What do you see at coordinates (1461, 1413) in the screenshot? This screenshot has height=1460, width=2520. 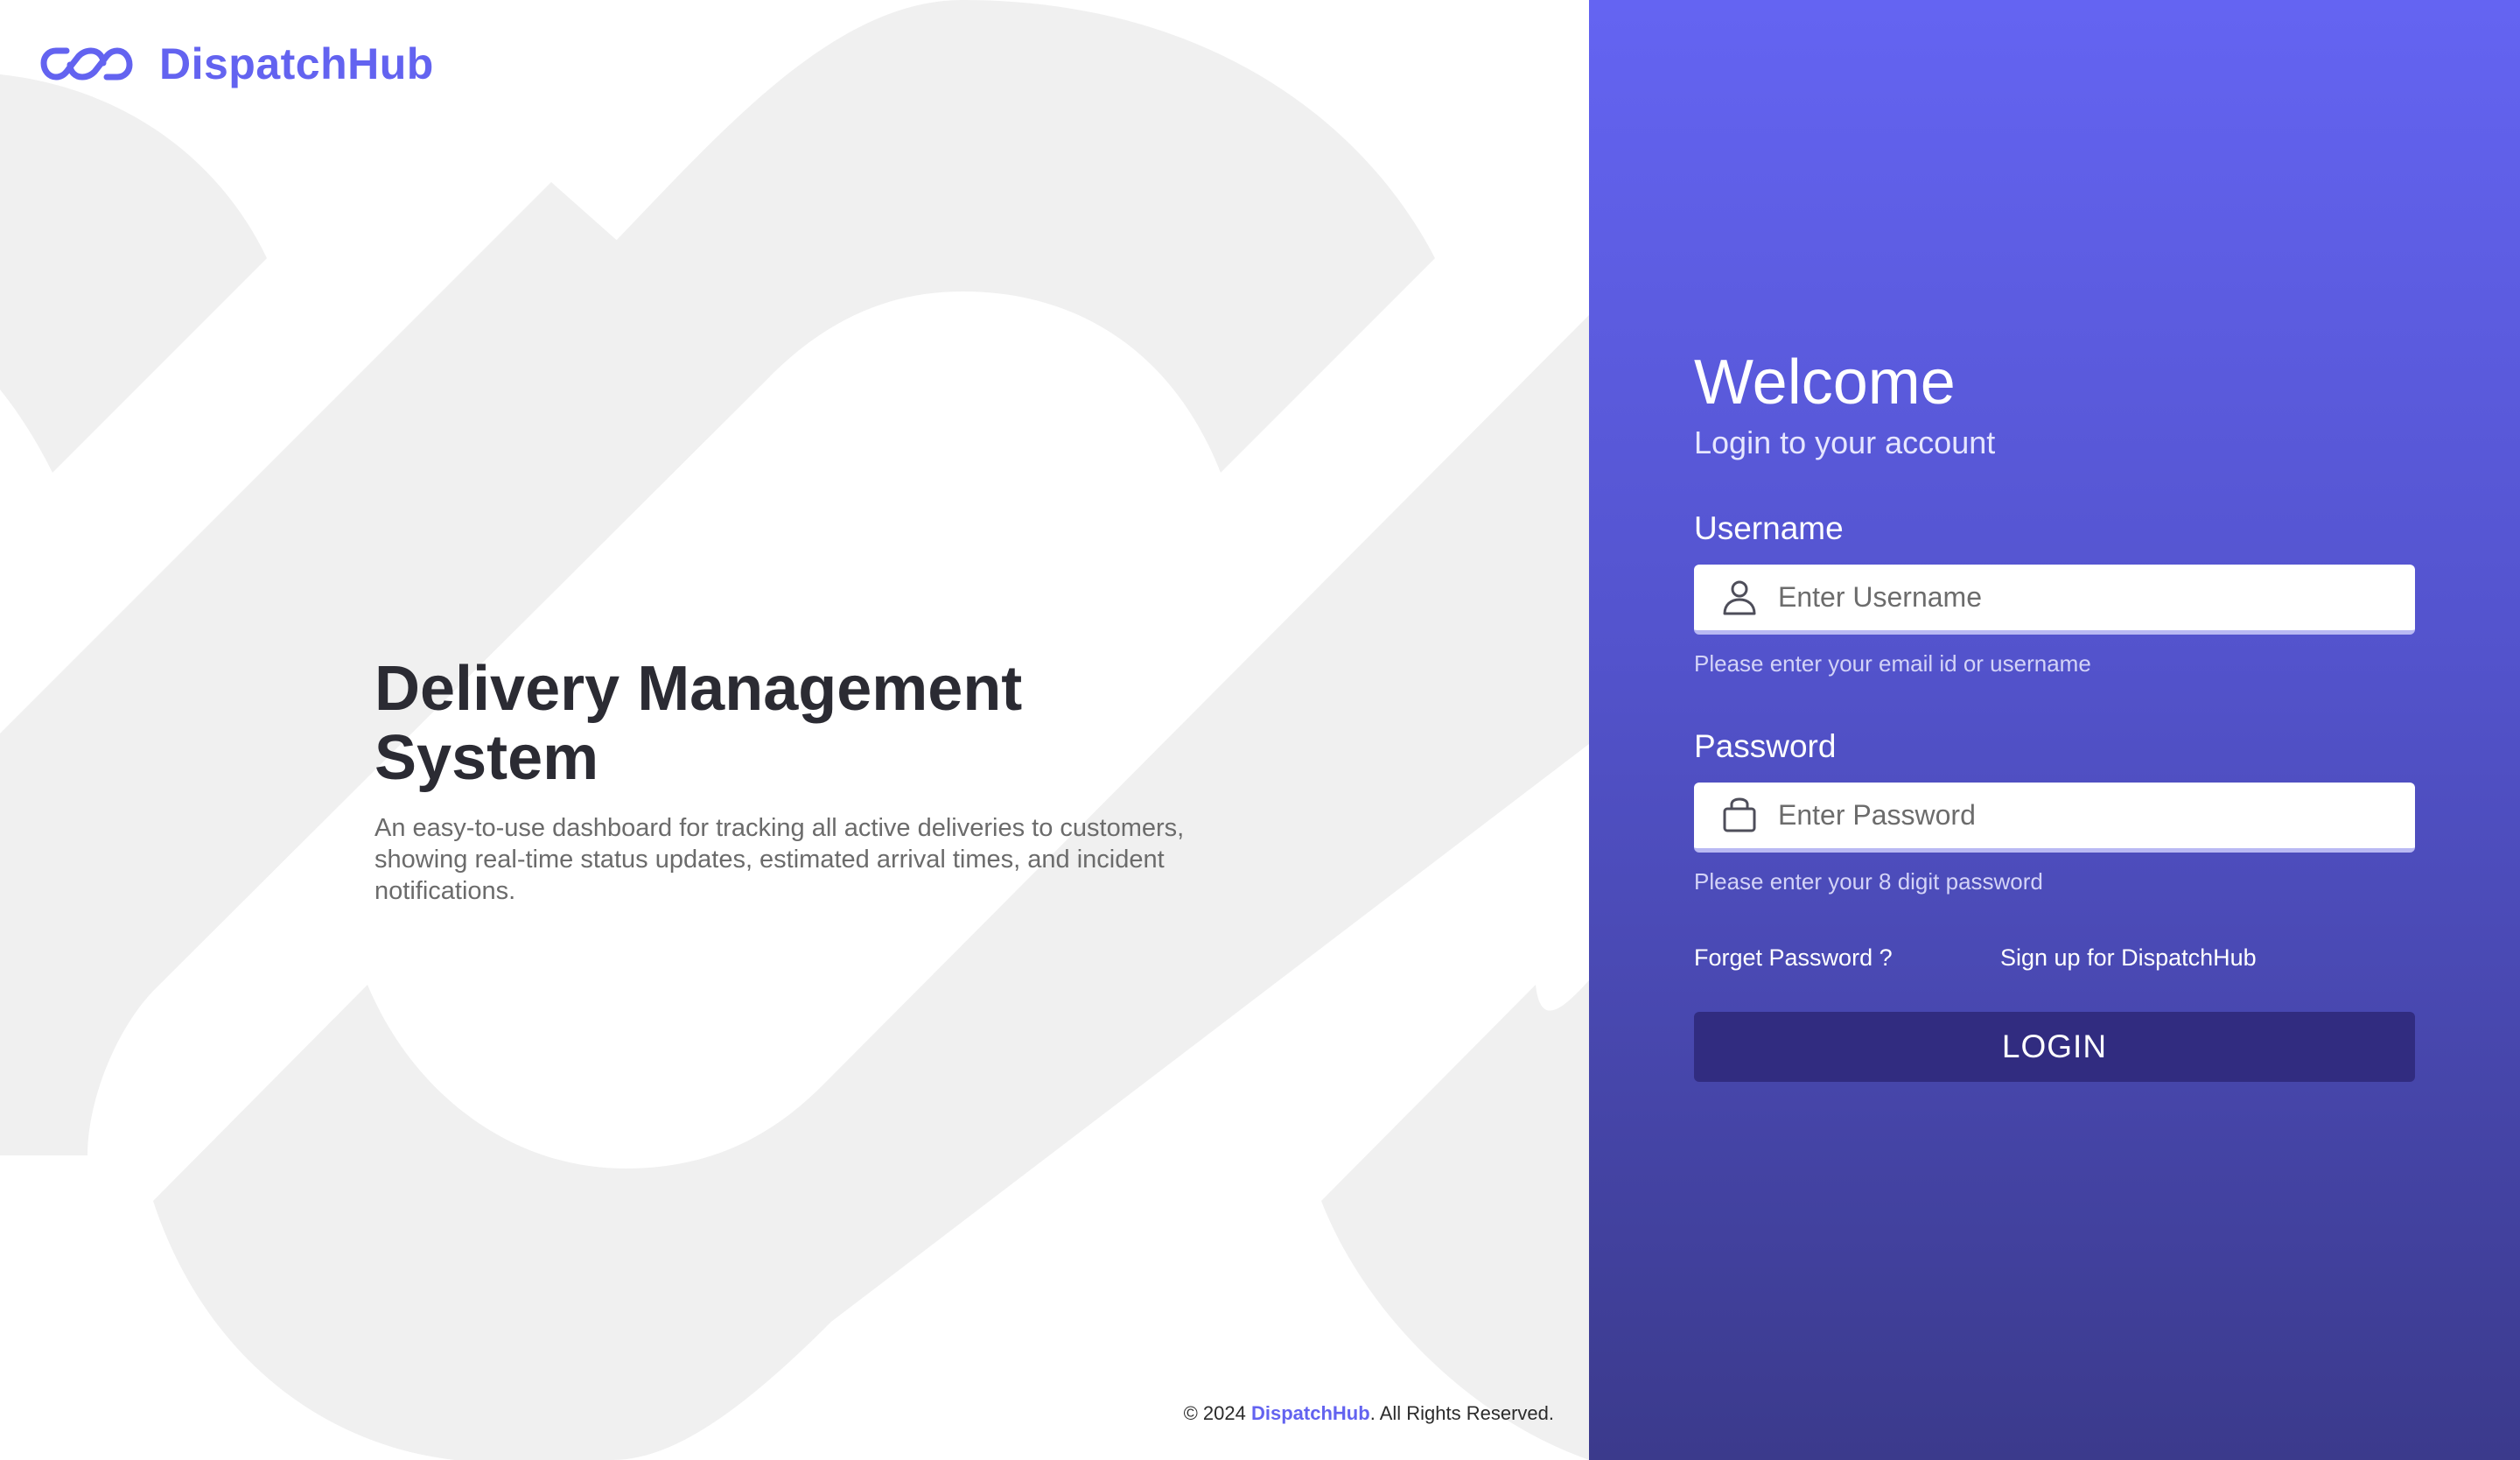 I see `copyright-suffix: . All Rights Reserved.` at bounding box center [1461, 1413].